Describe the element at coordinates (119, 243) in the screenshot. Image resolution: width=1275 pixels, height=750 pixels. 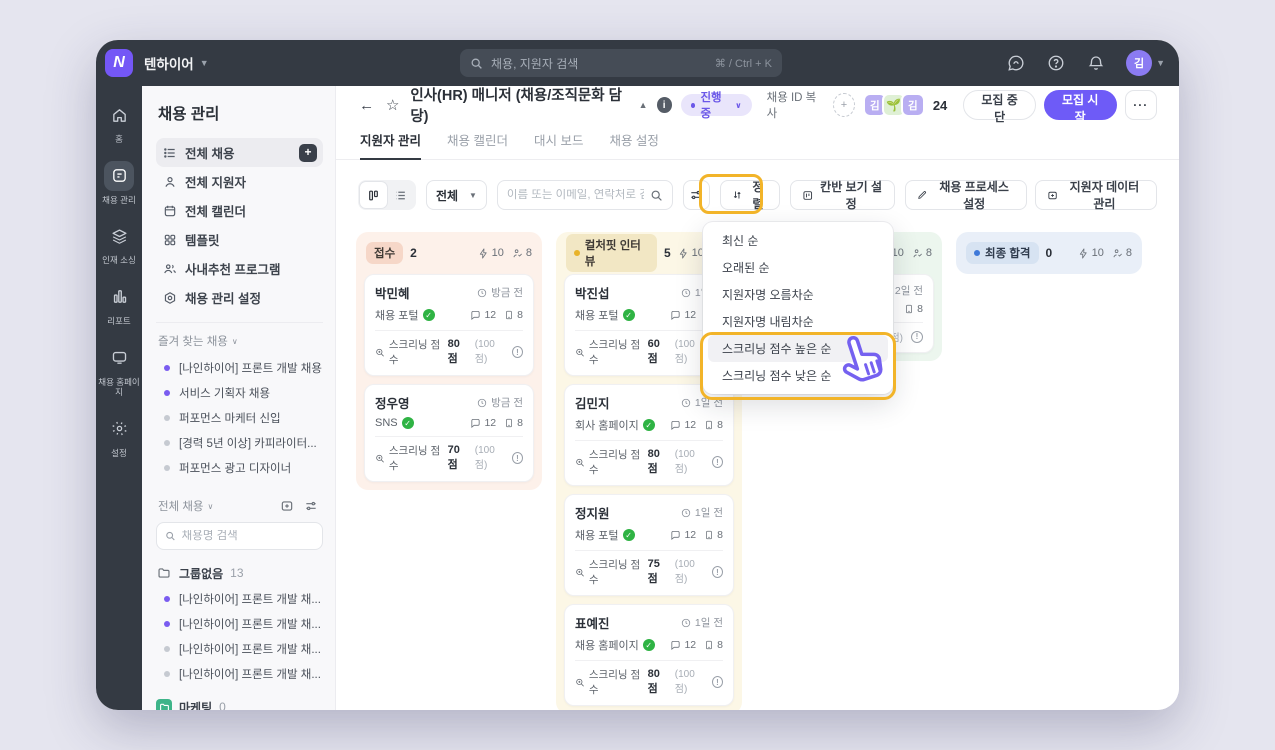
I see `rail-item-sourcing: 인재 소싱` at that location.